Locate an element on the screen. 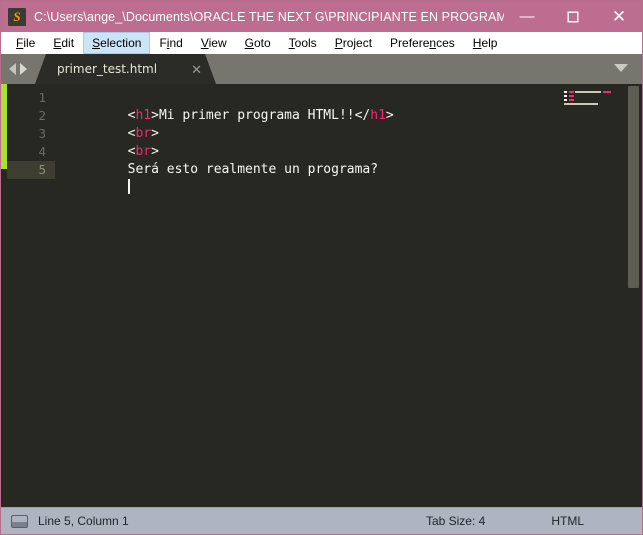  menu-label-file: File is located at coordinates (26, 43).